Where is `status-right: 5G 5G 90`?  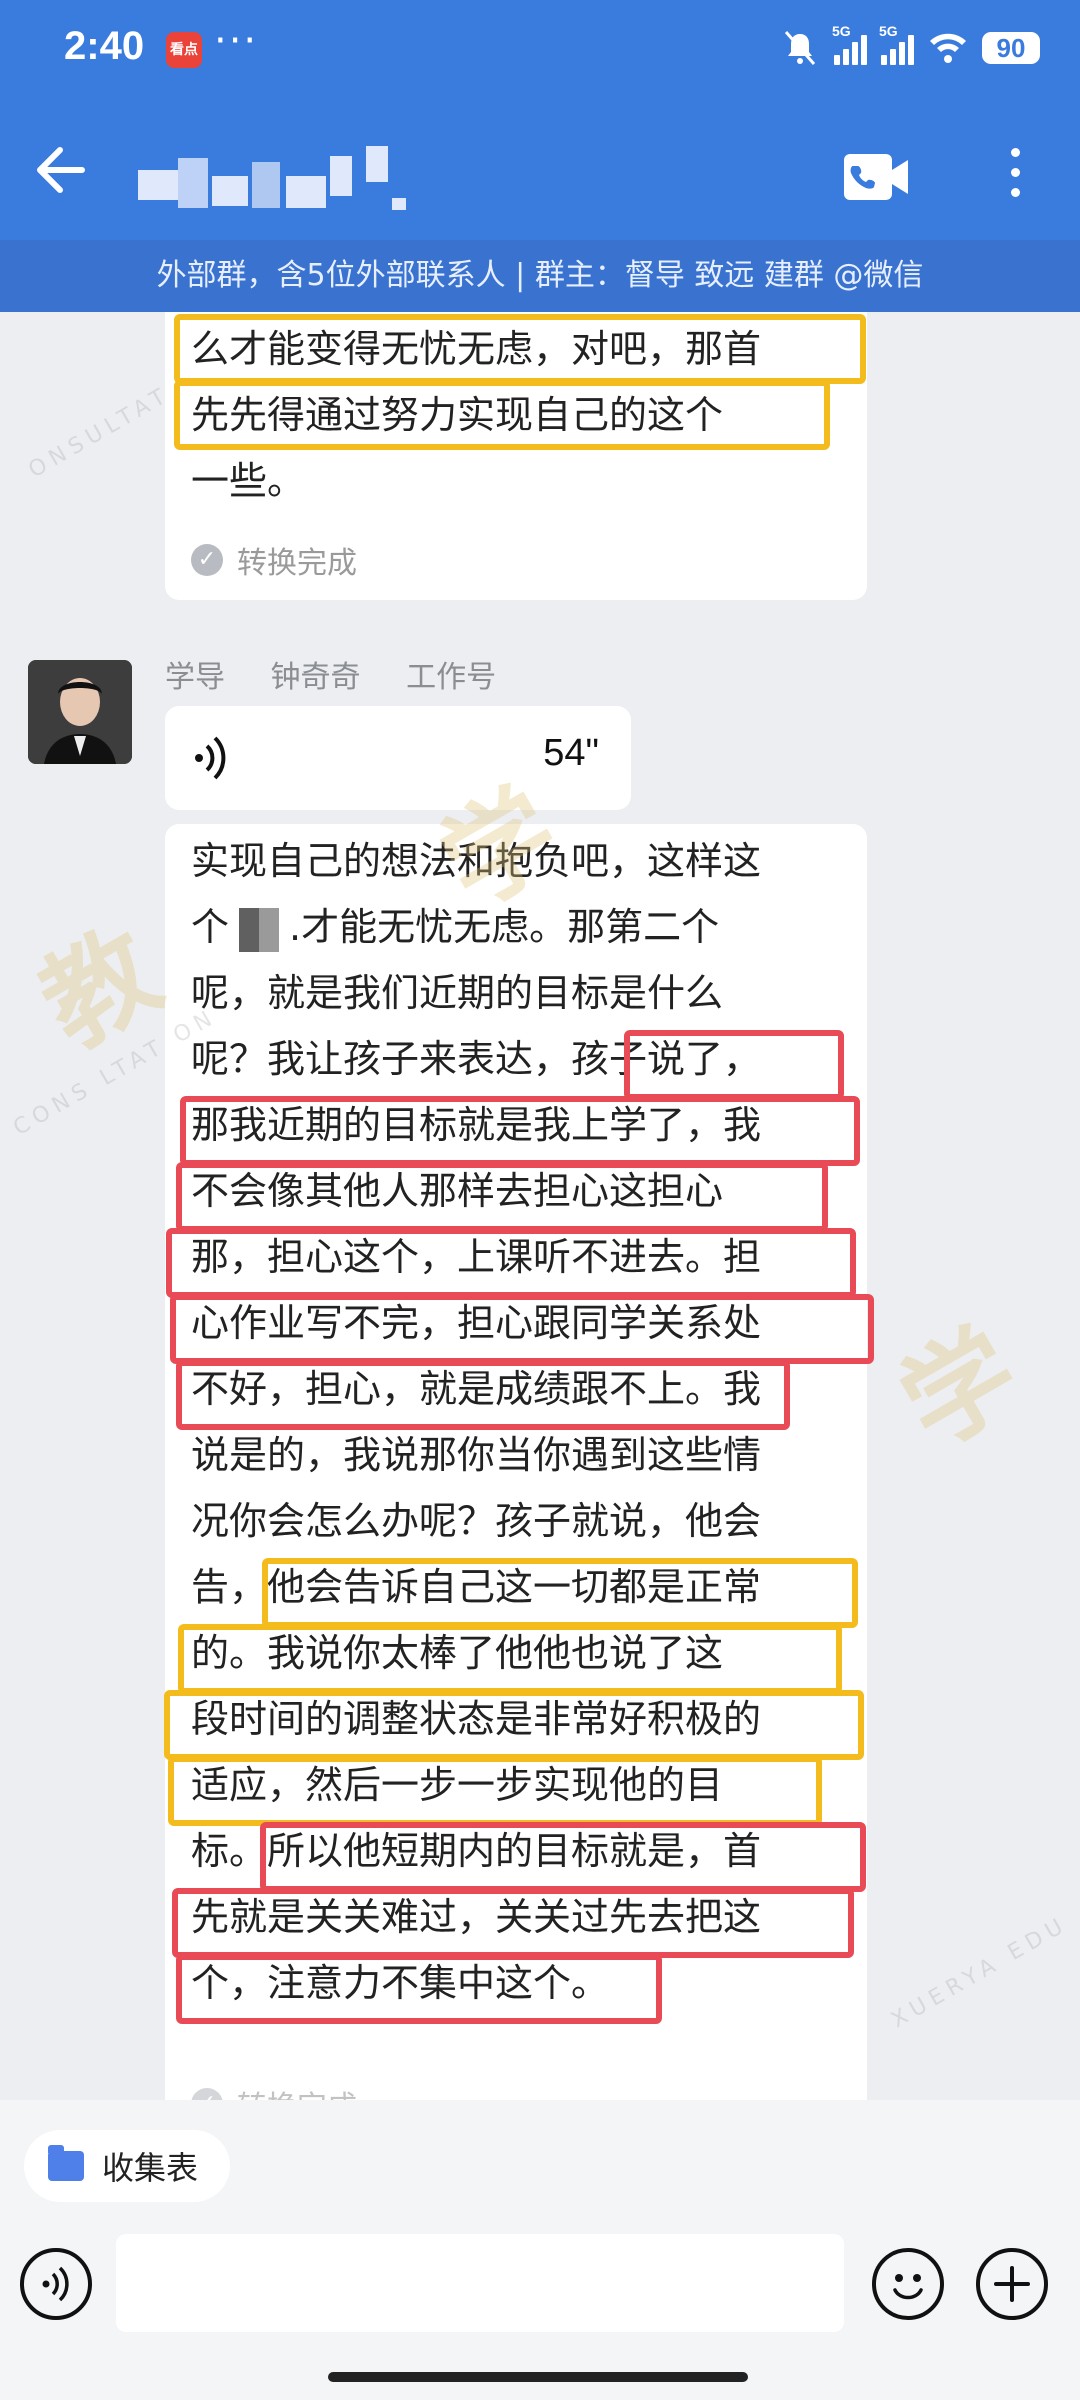 status-right: 5G 5G 90 is located at coordinates (910, 45).